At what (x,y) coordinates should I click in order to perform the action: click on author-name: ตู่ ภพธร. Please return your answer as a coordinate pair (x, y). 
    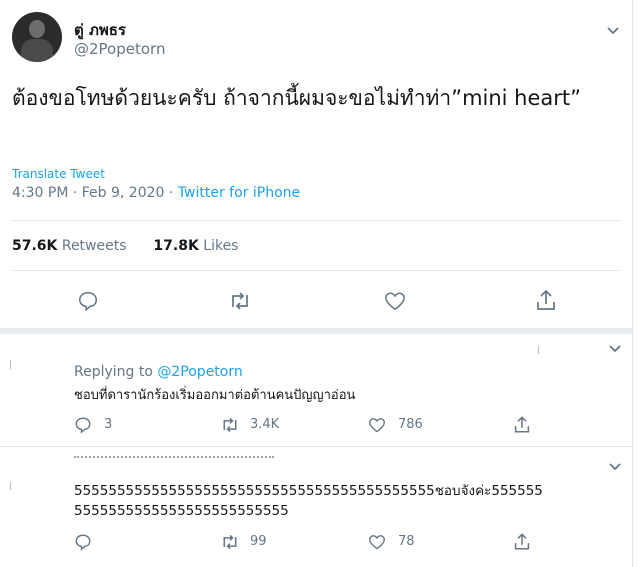
    Looking at the image, I should click on (100, 30).